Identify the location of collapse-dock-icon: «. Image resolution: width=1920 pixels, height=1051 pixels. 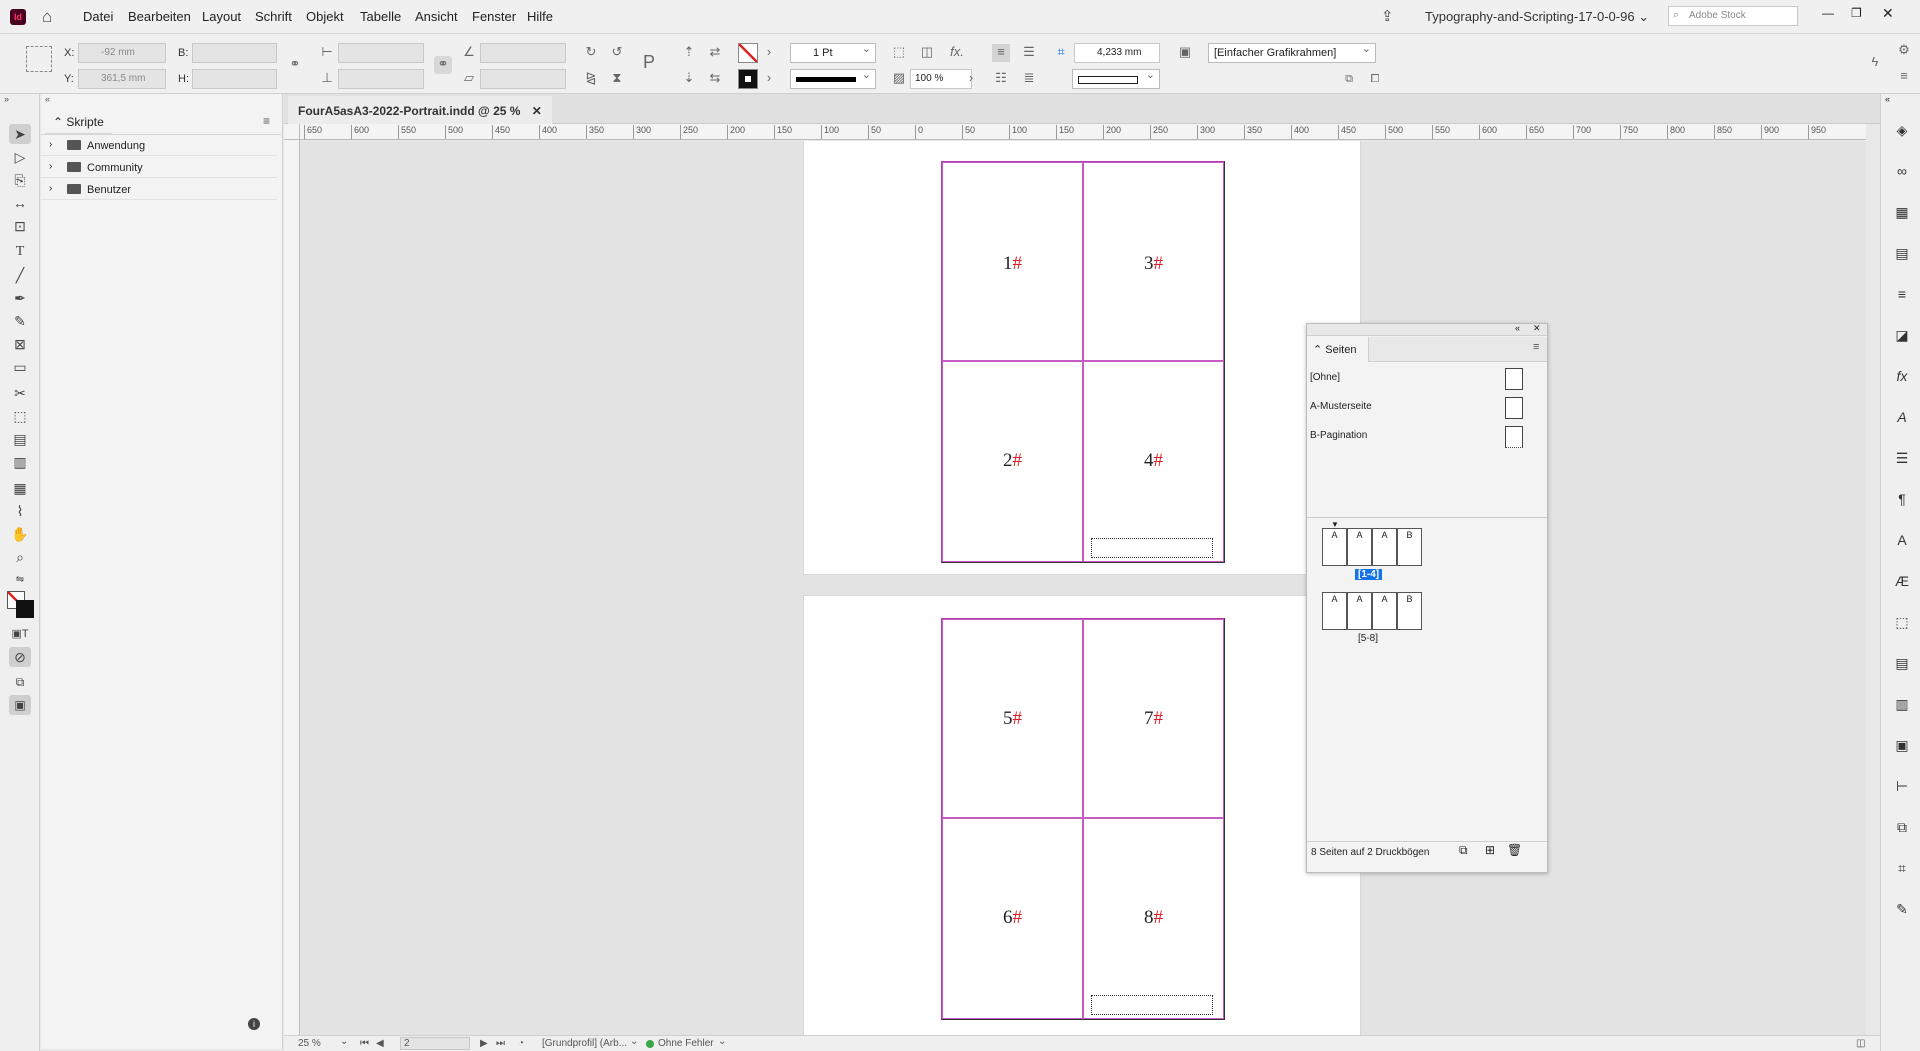
(1887, 99).